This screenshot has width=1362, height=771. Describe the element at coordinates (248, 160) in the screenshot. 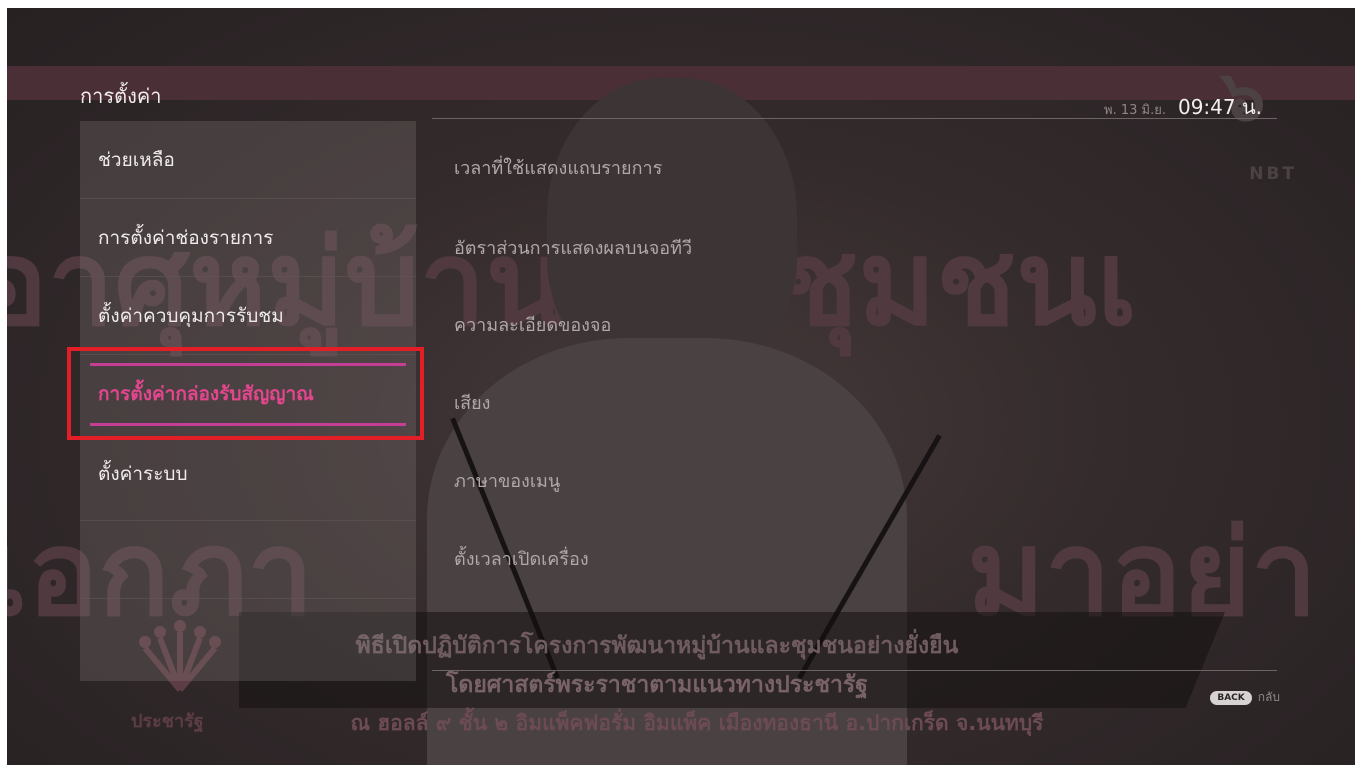

I see `menu-item-help: ช่วยเหลือ` at that location.